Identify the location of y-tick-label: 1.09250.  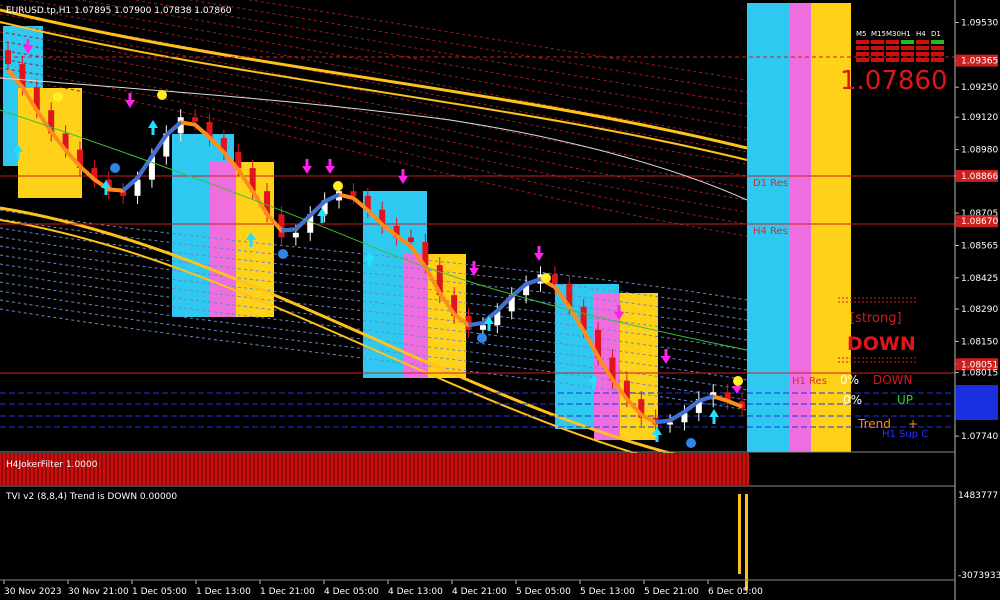
(979, 88).